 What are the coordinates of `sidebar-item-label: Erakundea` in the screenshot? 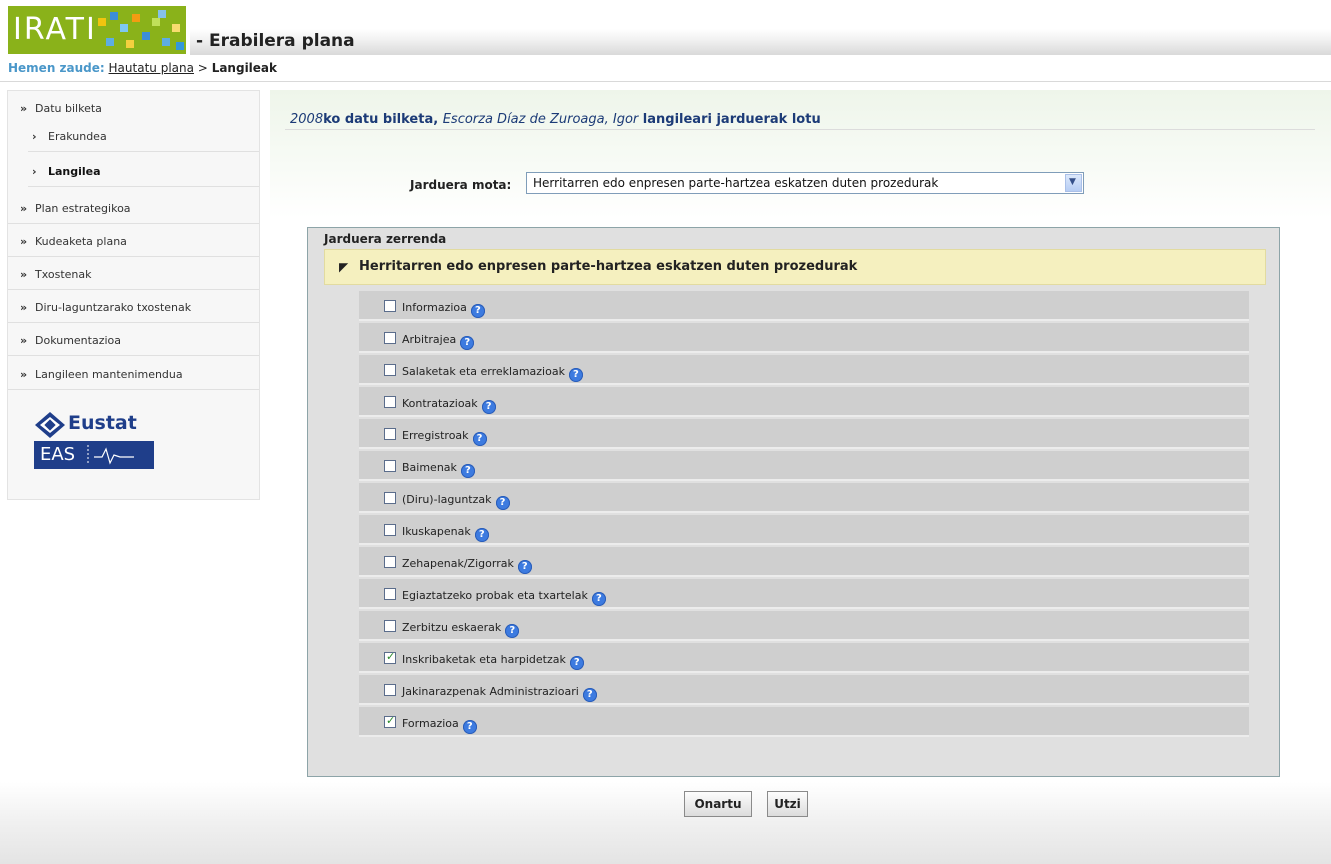 It's located at (77, 136).